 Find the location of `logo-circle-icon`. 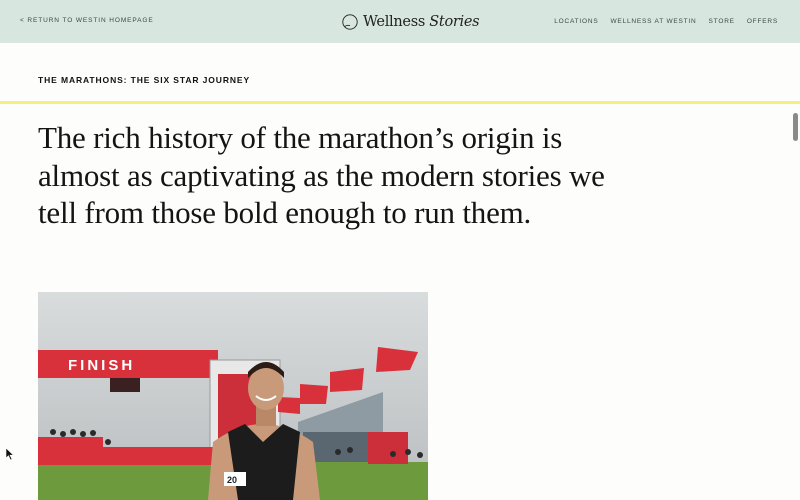

logo-circle-icon is located at coordinates (350, 22).